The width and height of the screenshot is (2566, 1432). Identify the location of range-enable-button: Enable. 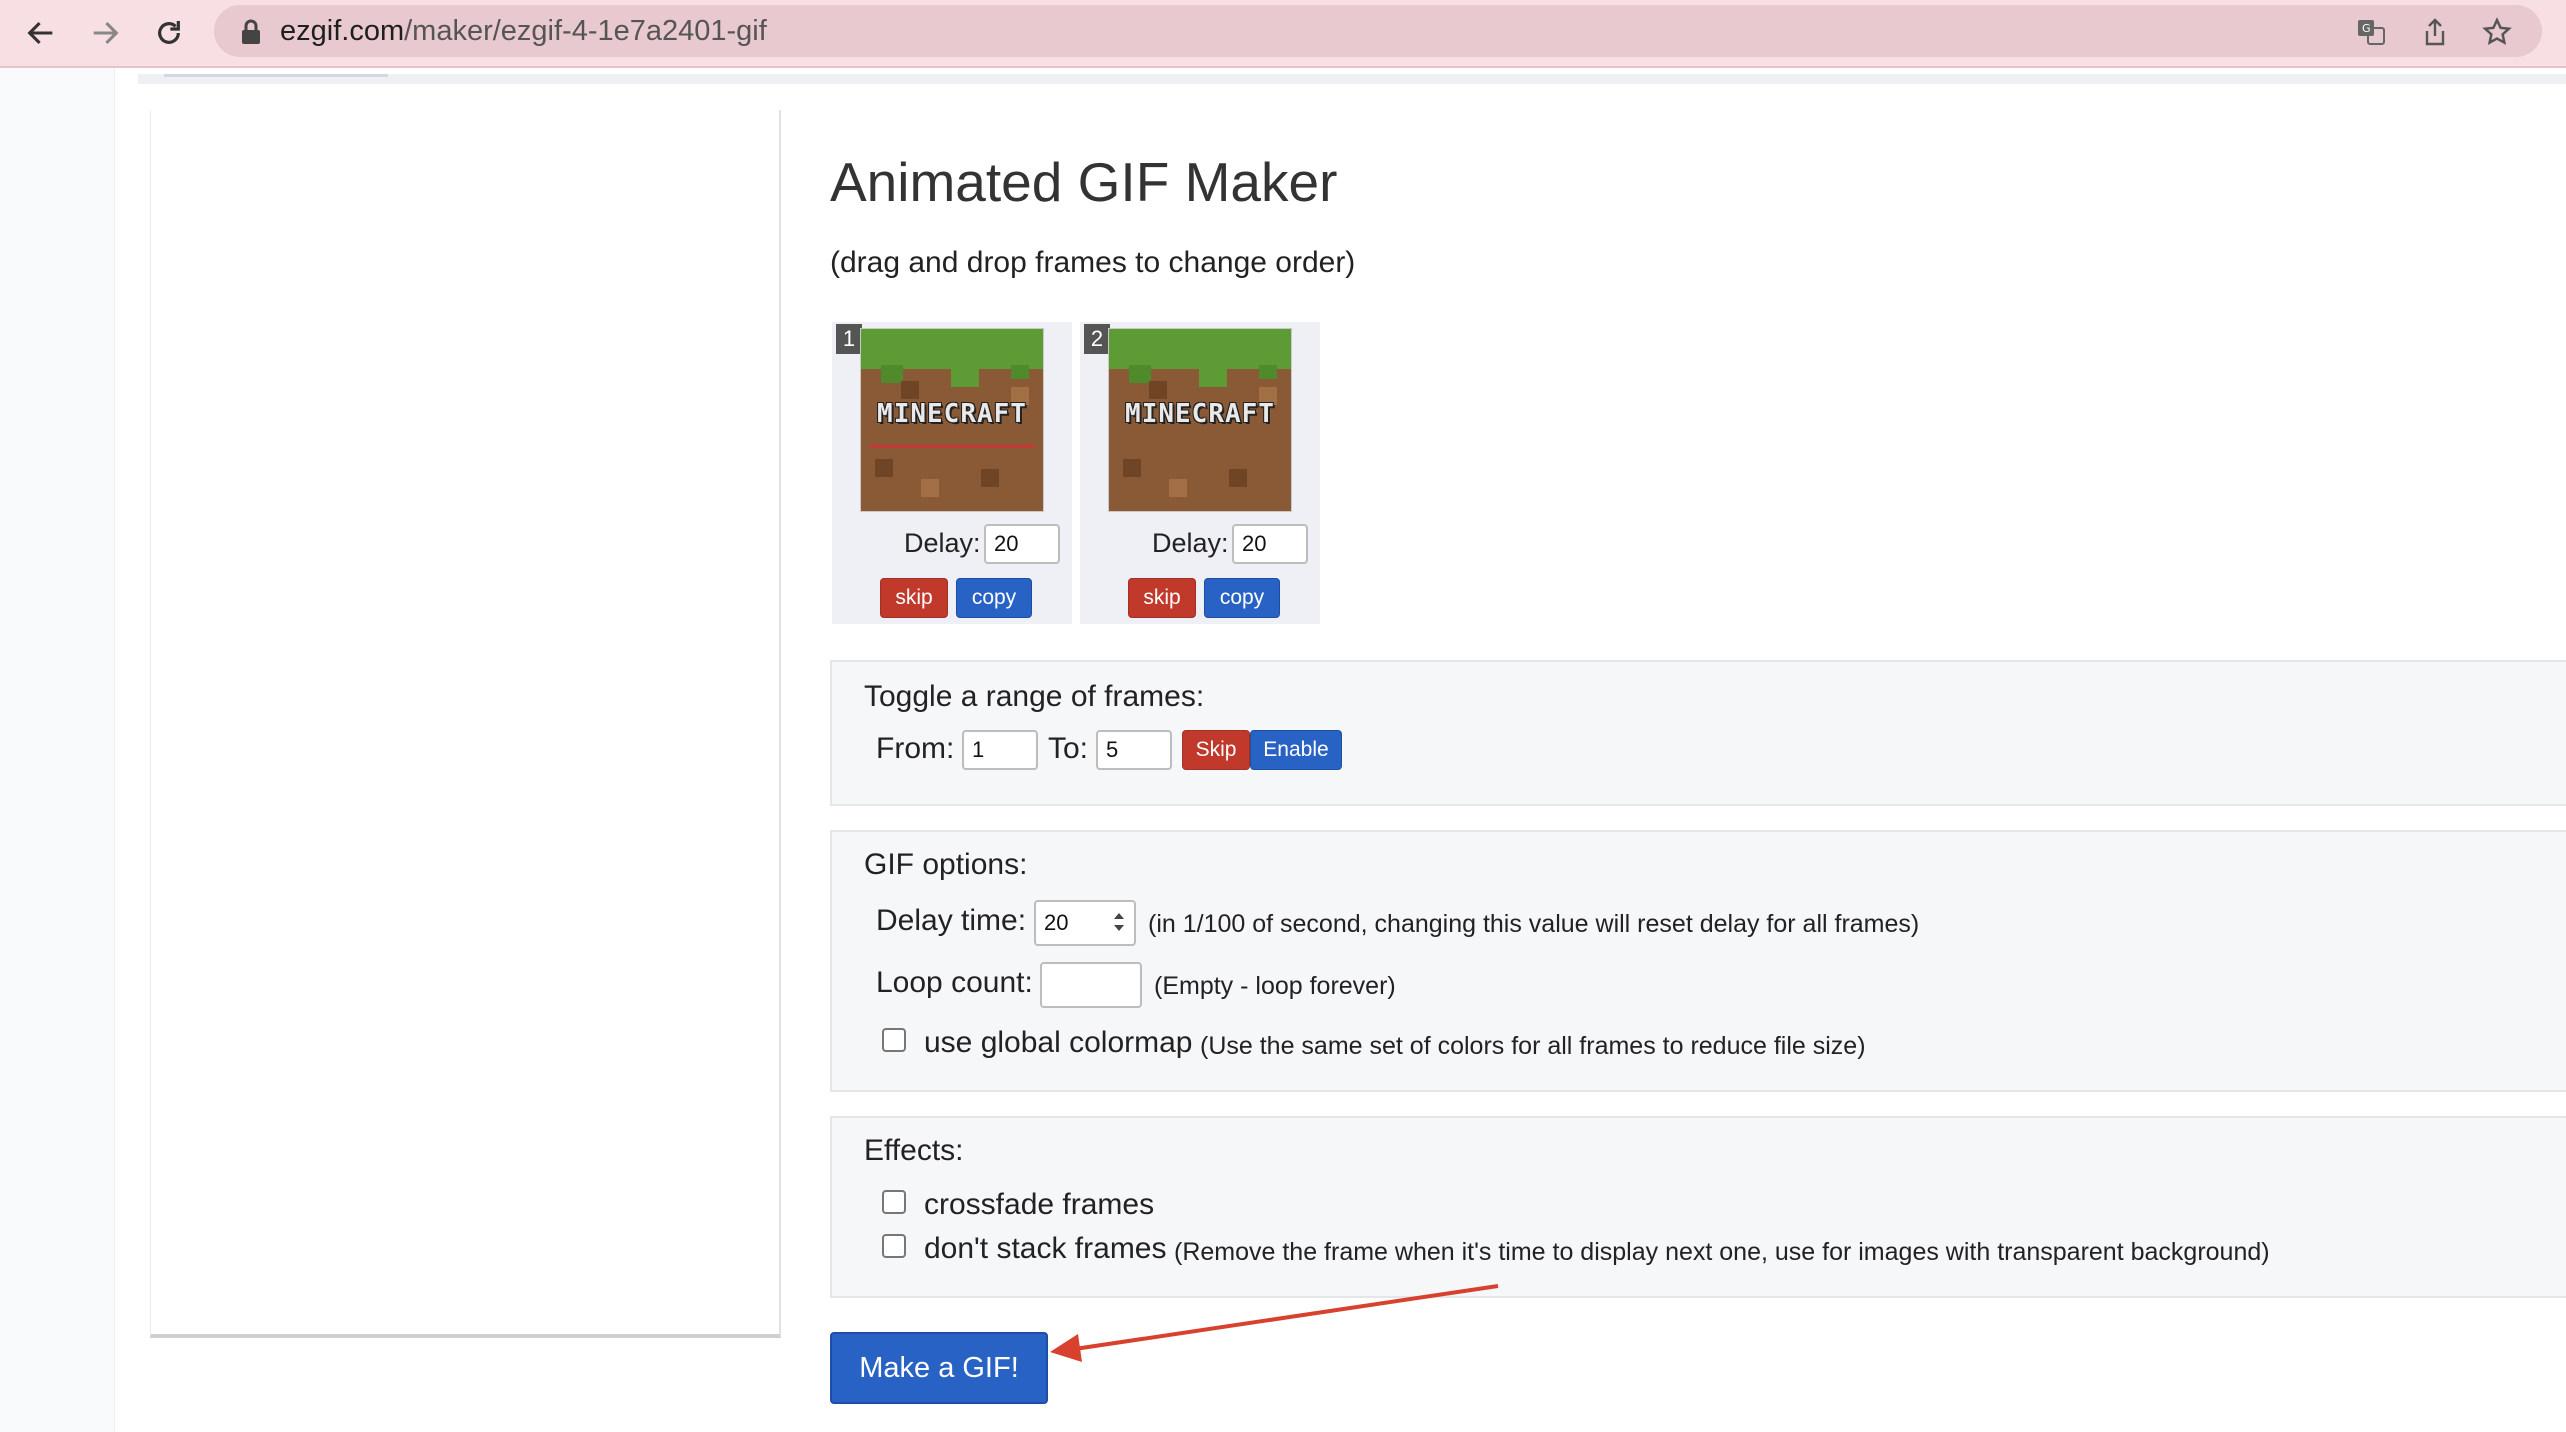
(1296, 750).